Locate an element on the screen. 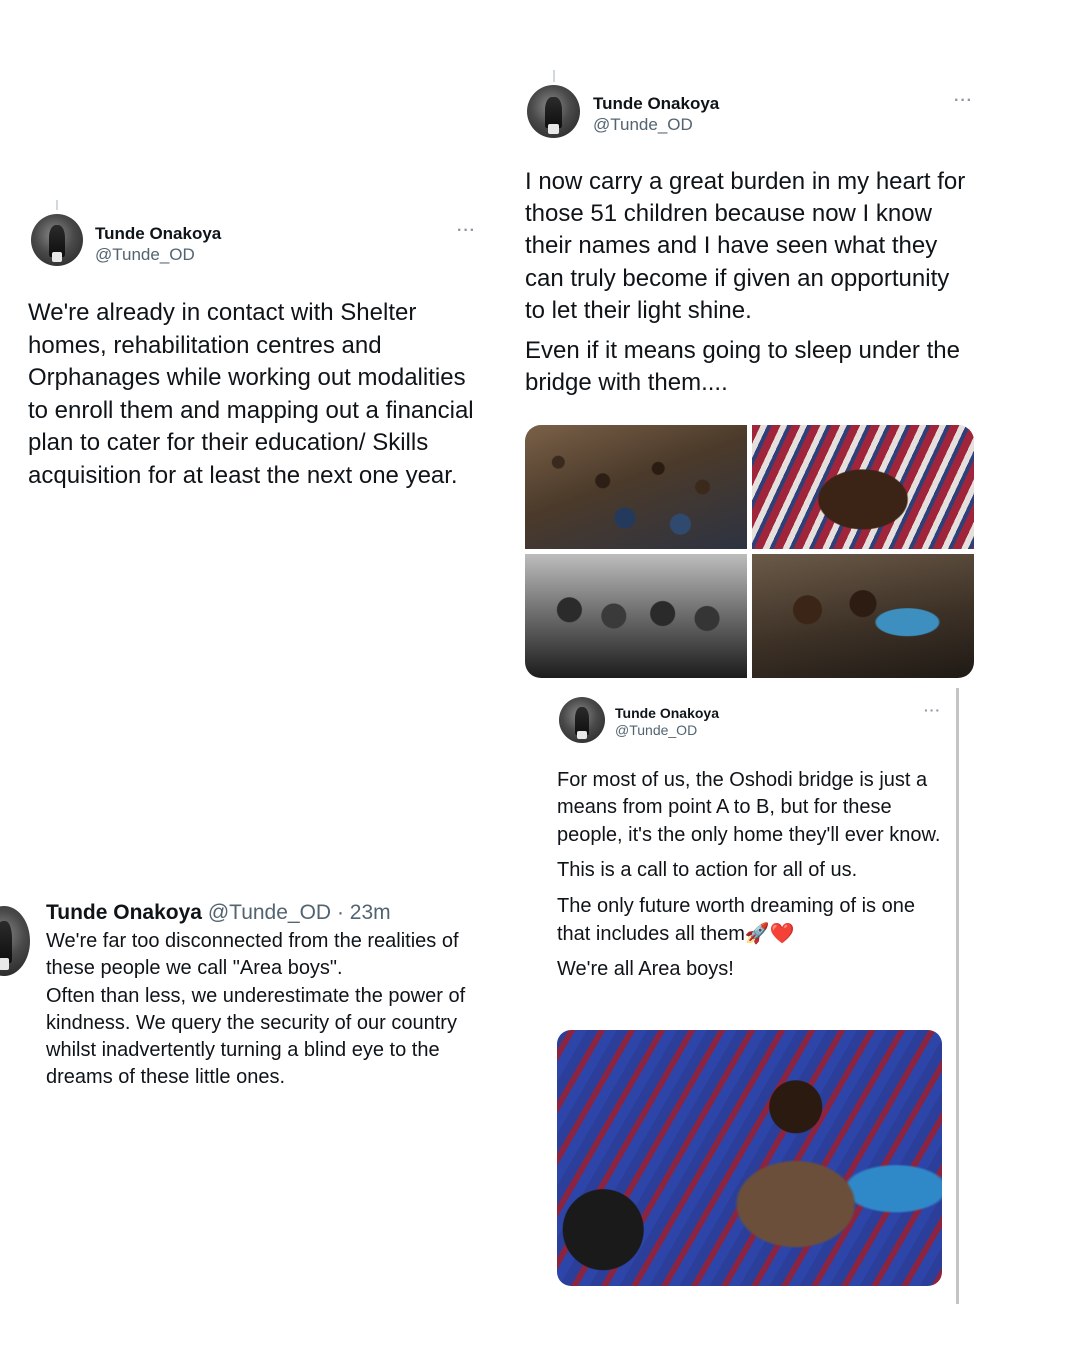 The image size is (1080, 1346). photo-street-crowd is located at coordinates (863, 616).